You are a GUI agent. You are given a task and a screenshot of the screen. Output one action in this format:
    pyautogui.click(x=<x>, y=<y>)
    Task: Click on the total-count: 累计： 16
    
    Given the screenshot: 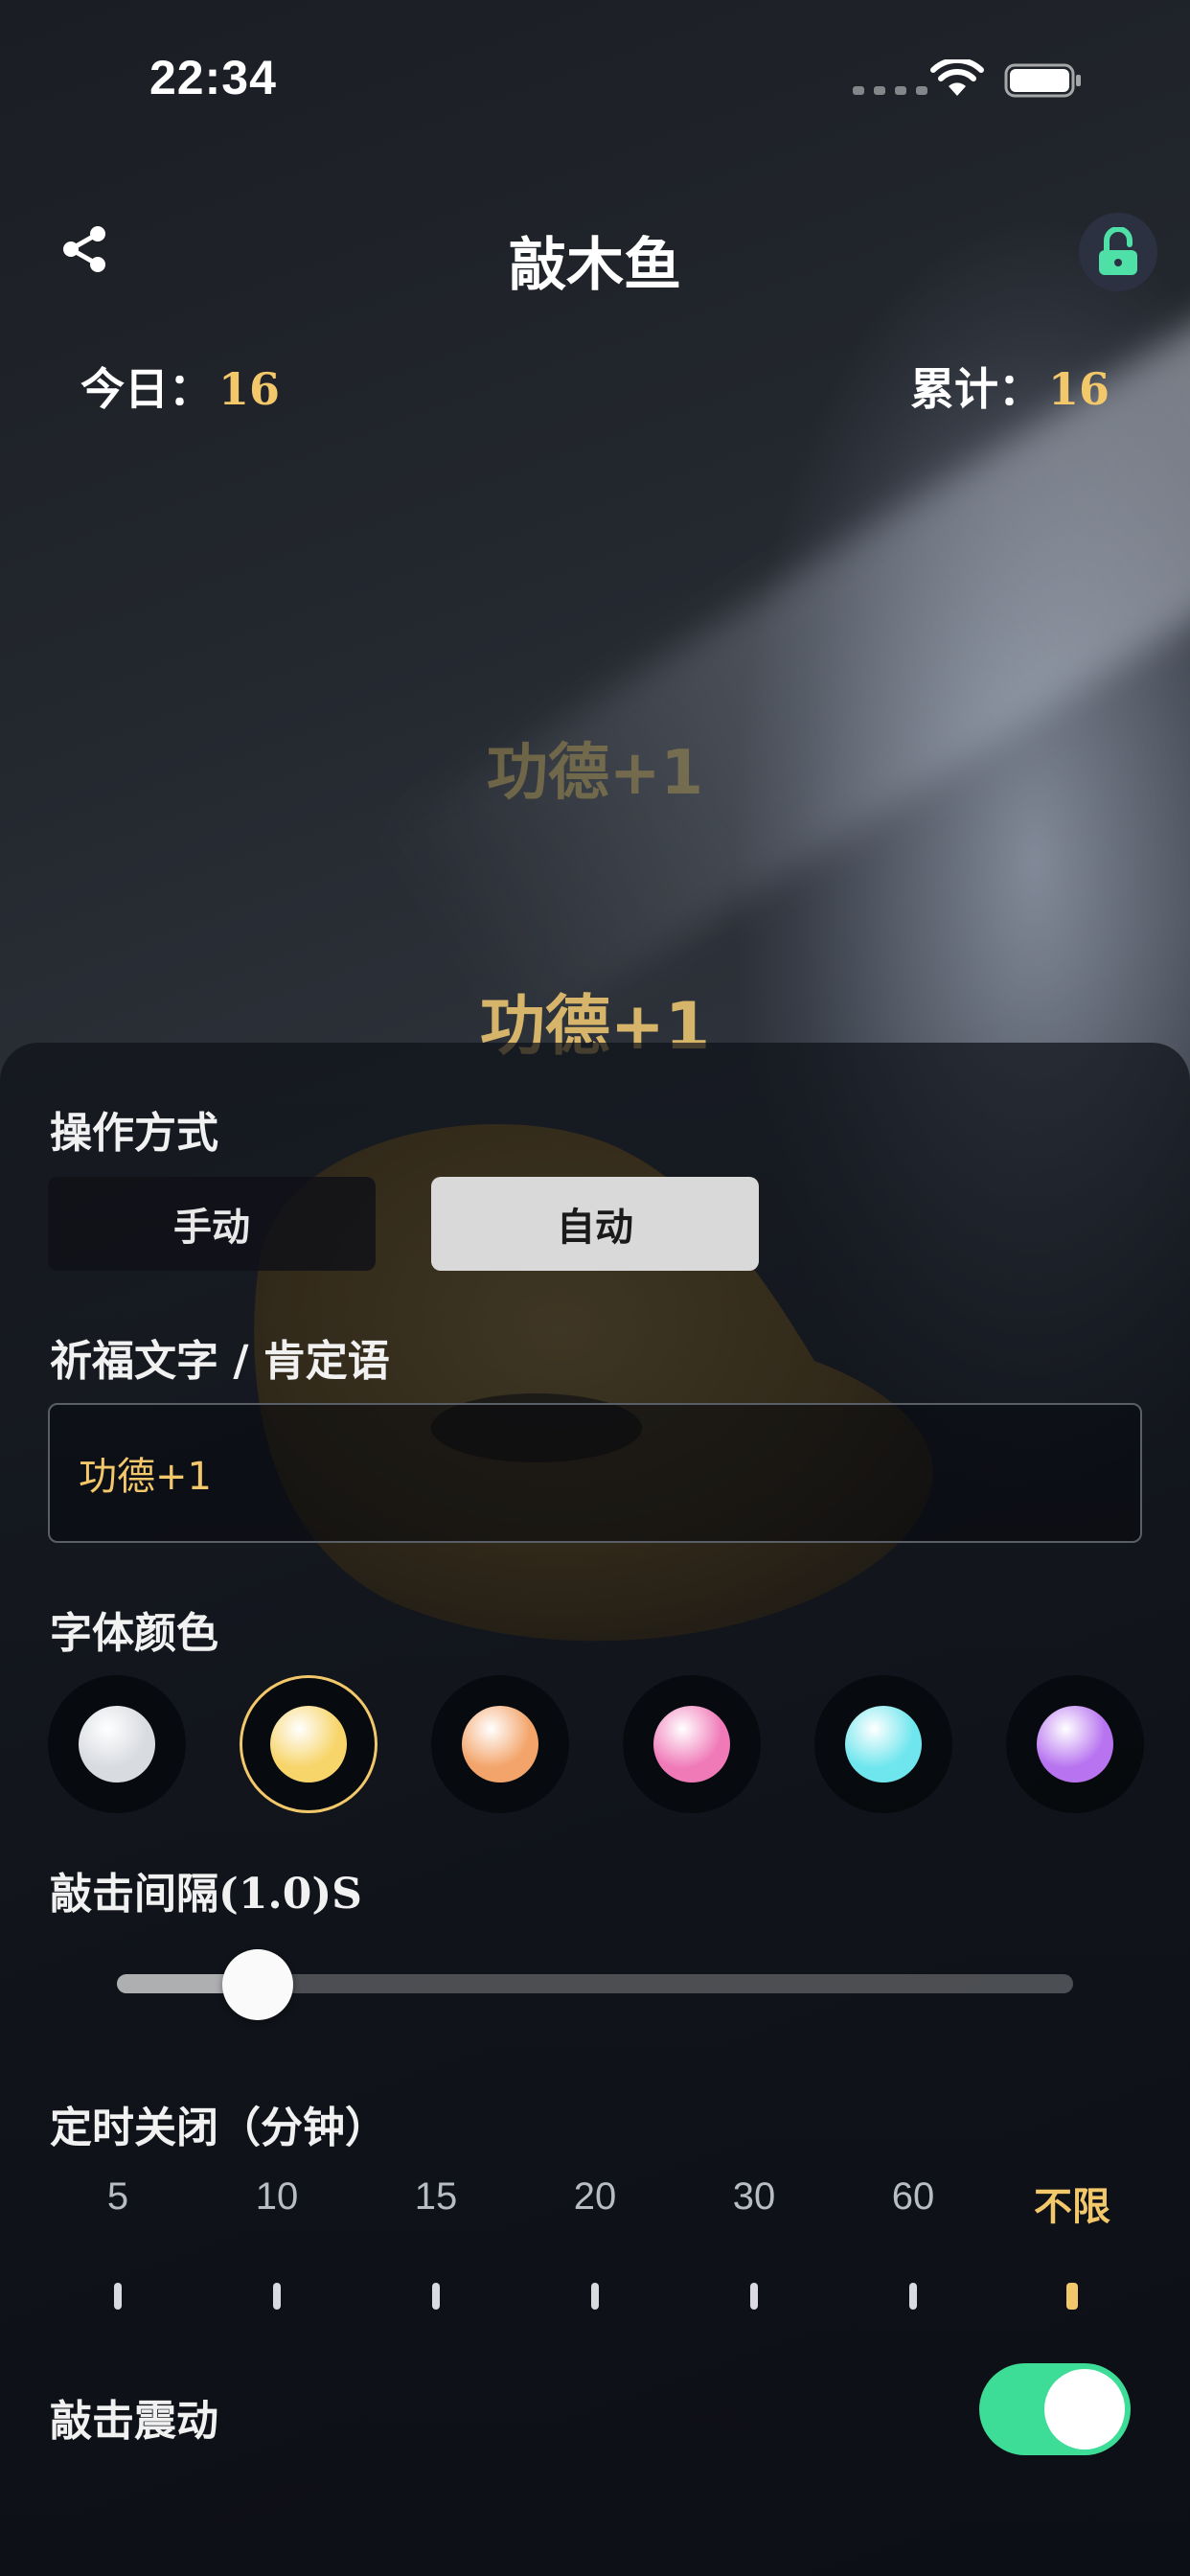 What is the action you would take?
    pyautogui.click(x=1010, y=386)
    